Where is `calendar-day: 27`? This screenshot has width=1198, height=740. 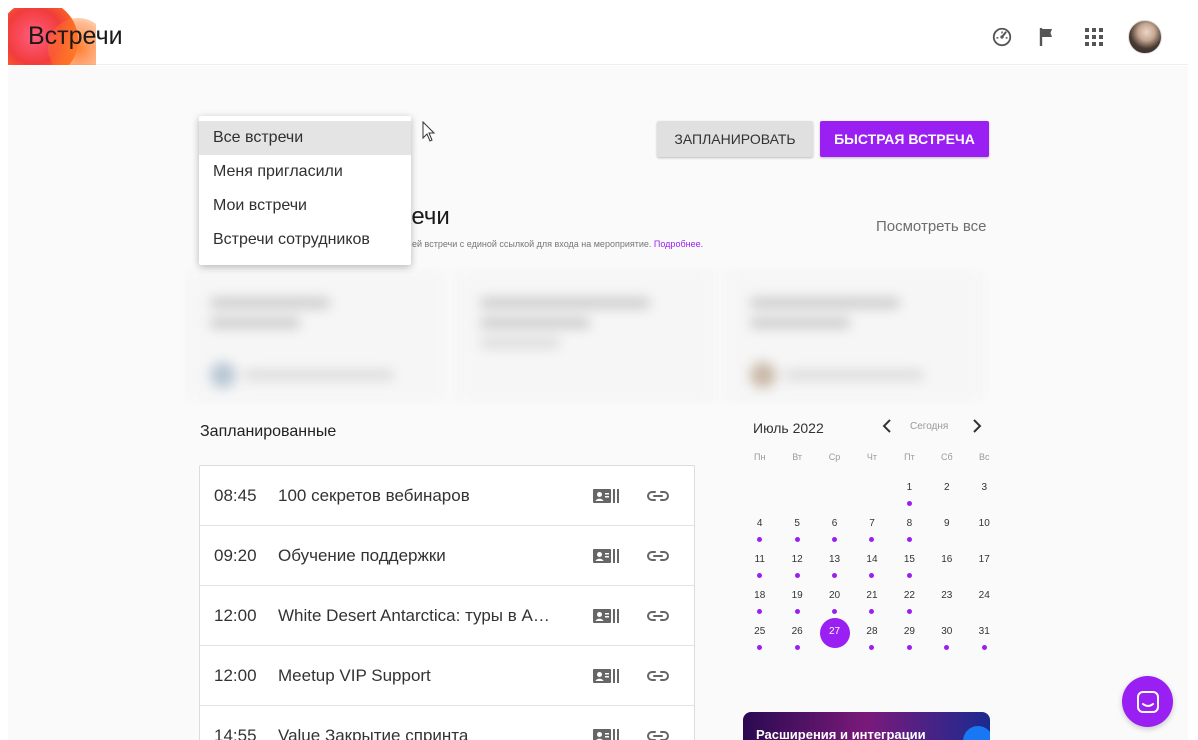
calendar-day: 27 is located at coordinates (834, 636).